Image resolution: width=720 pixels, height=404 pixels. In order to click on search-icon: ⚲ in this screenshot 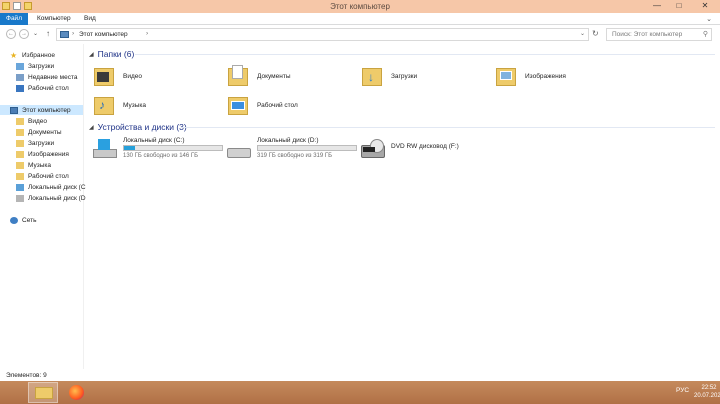, I will do `click(705, 34)`.